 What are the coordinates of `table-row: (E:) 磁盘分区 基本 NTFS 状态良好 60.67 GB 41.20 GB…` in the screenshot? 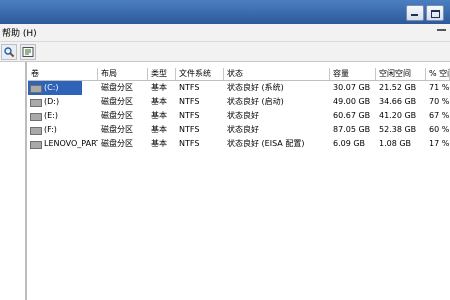 It's located at (239, 116).